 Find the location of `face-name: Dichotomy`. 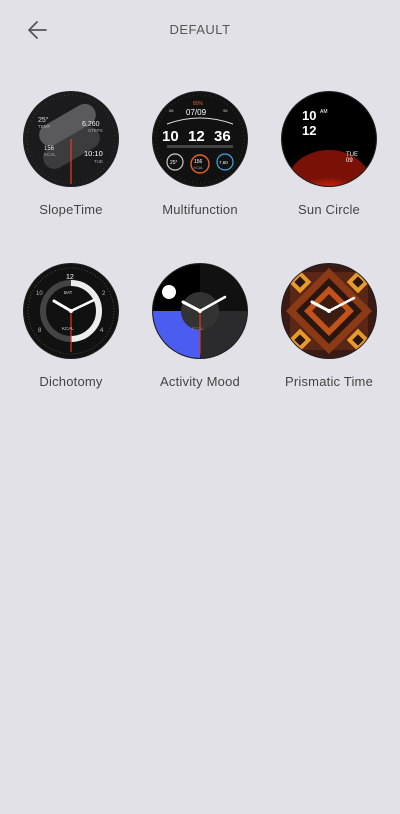

face-name: Dichotomy is located at coordinates (71, 381).